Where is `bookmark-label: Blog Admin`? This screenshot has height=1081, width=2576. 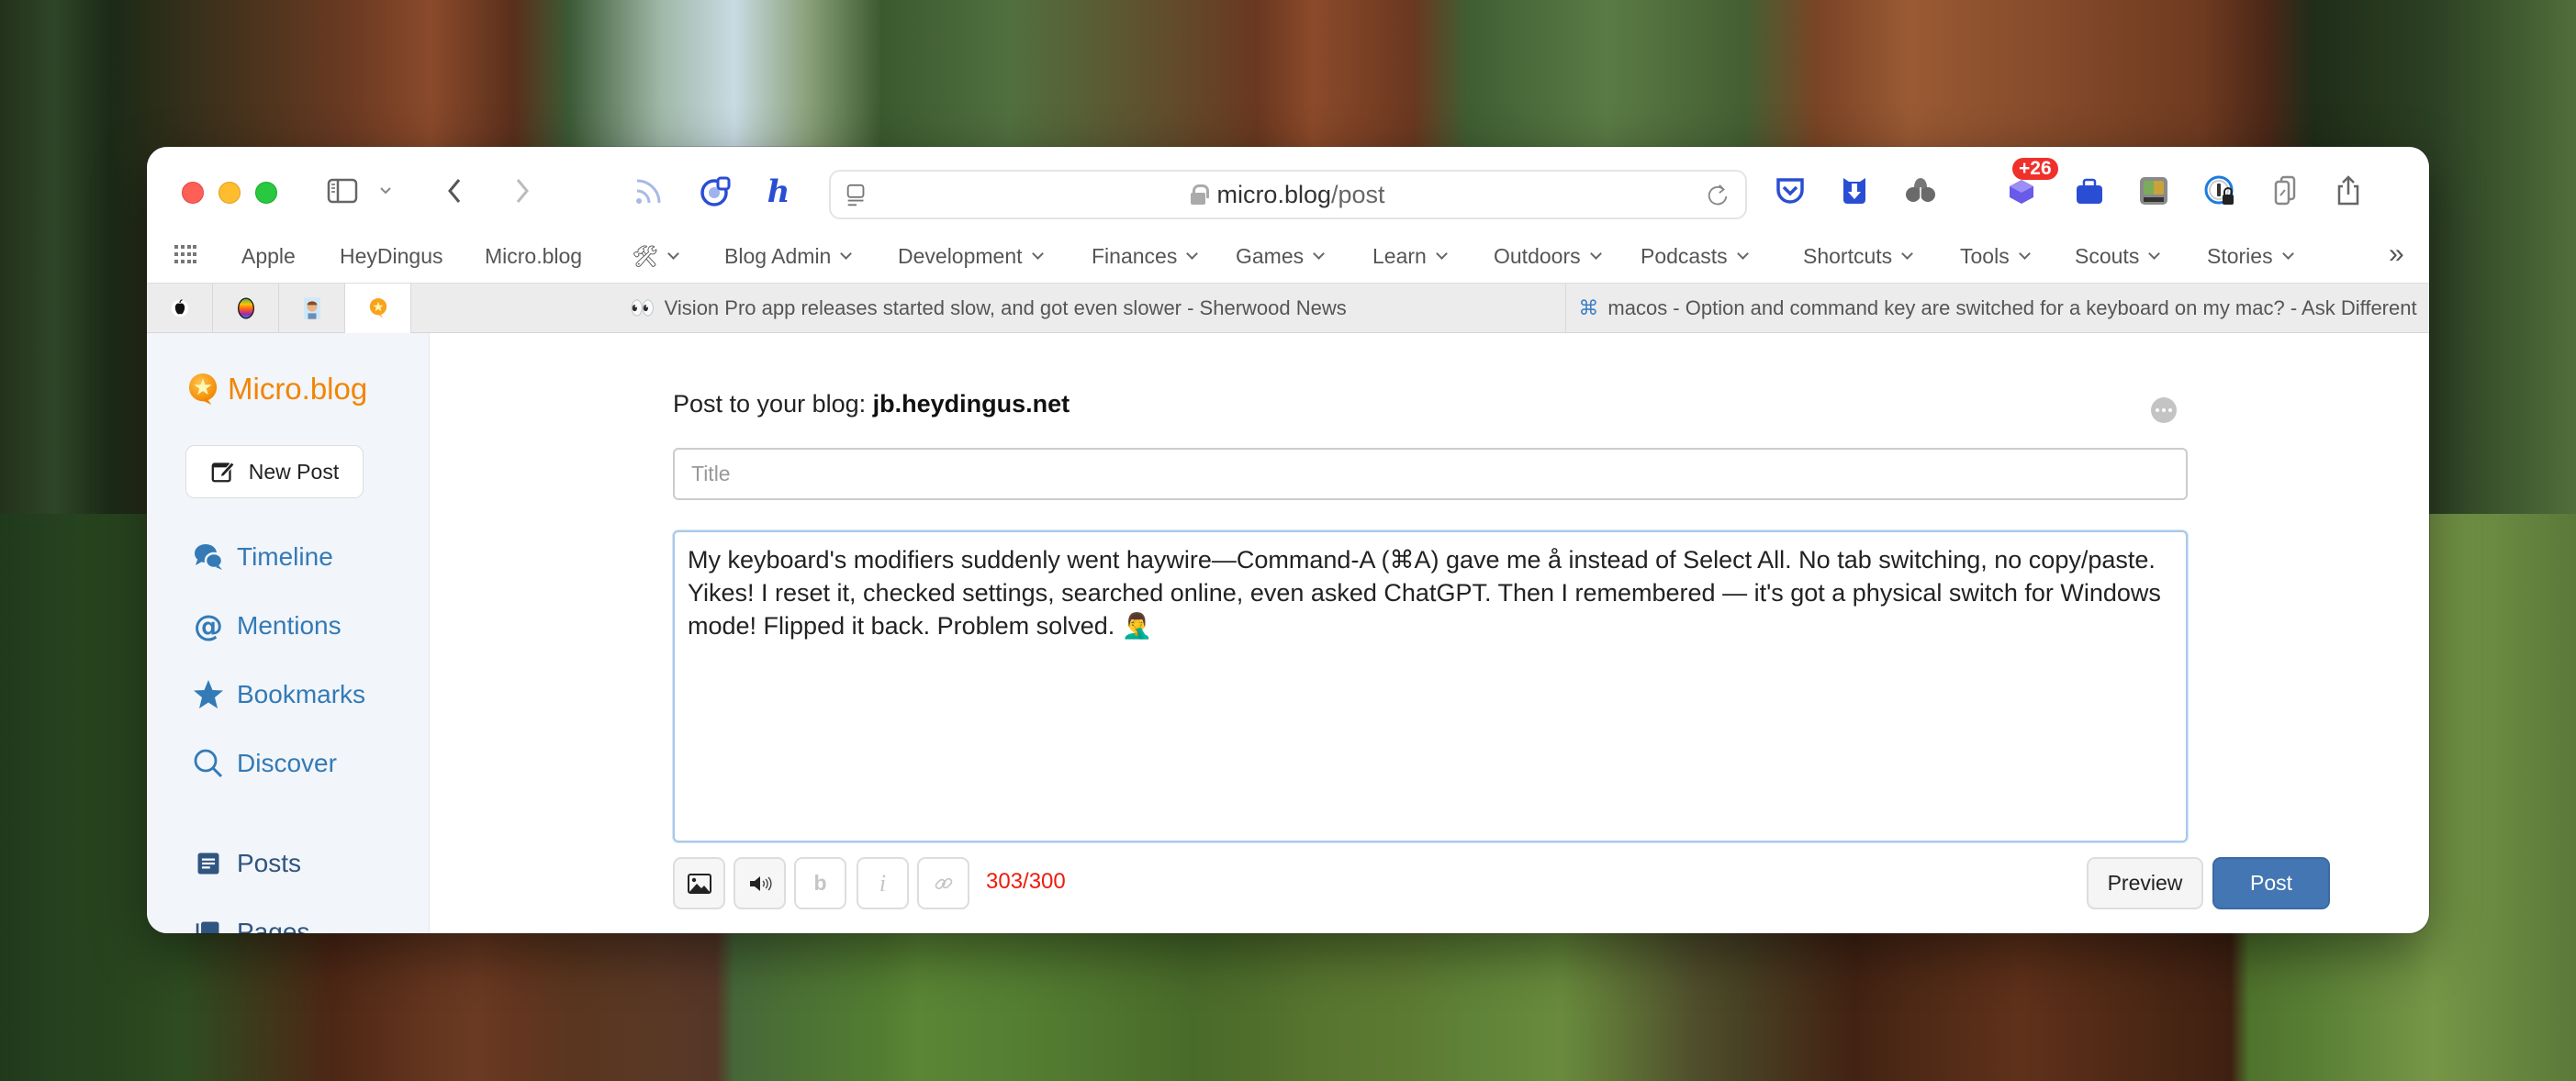
bookmark-label: Blog Admin is located at coordinates (778, 256).